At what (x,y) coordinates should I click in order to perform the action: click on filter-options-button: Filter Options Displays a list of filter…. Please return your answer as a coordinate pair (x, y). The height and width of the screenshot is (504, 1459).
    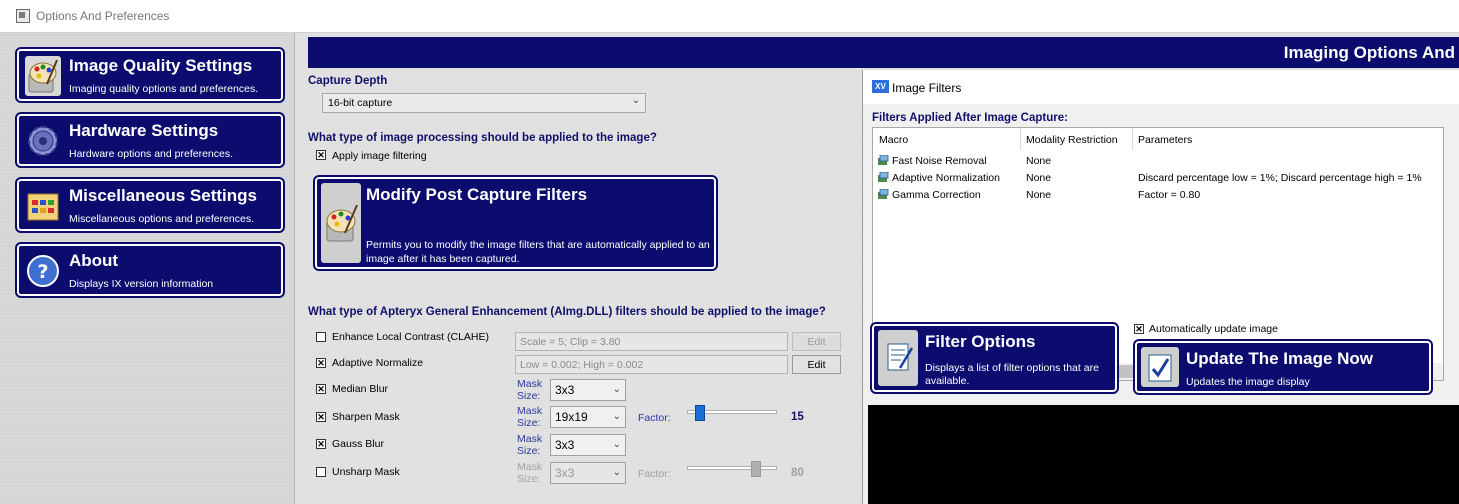
    Looking at the image, I should click on (994, 358).